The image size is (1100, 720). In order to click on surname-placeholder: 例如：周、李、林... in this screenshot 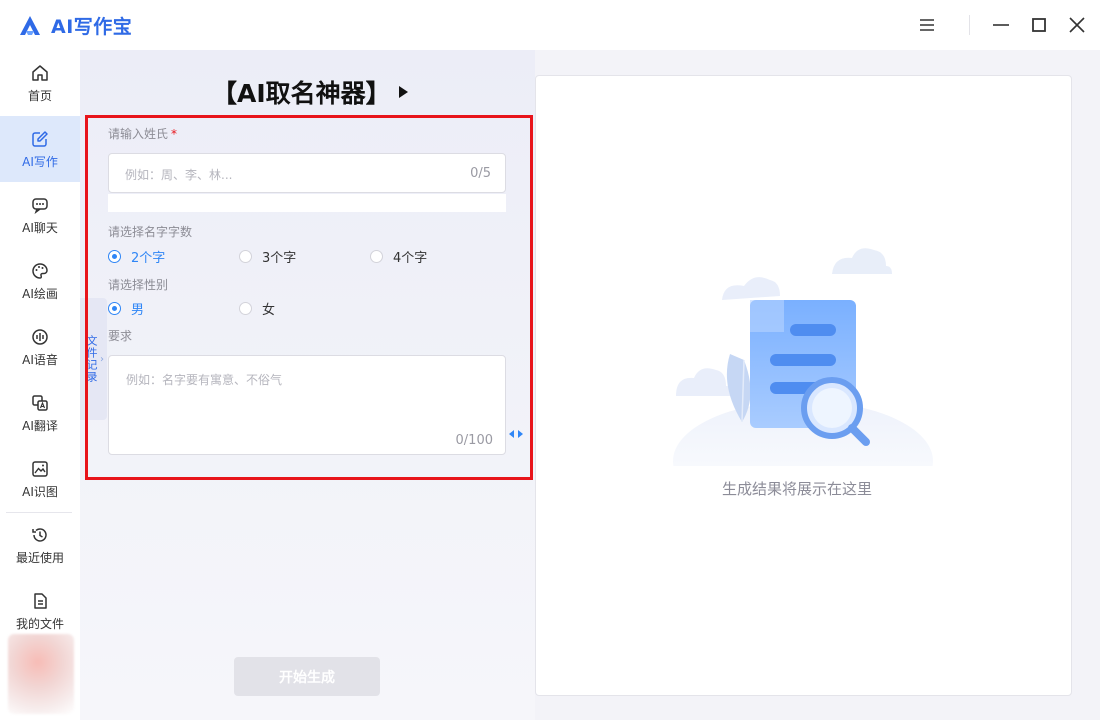, I will do `click(179, 175)`.